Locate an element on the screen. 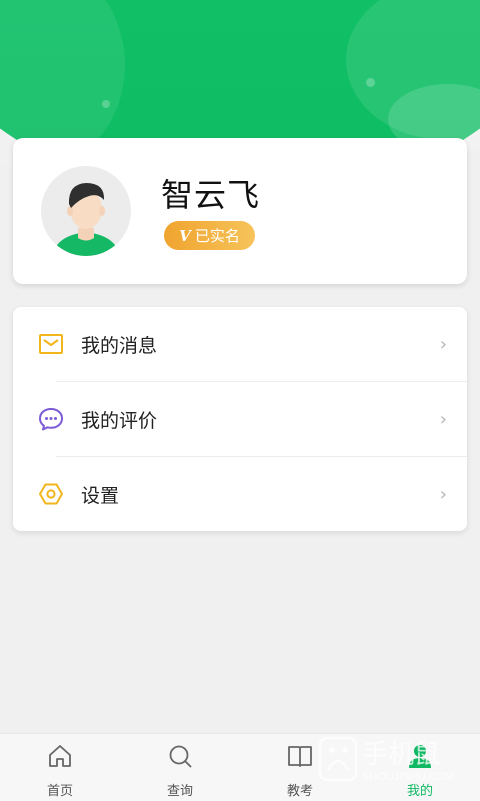  tab-mine: 我的 is located at coordinates (420, 767).